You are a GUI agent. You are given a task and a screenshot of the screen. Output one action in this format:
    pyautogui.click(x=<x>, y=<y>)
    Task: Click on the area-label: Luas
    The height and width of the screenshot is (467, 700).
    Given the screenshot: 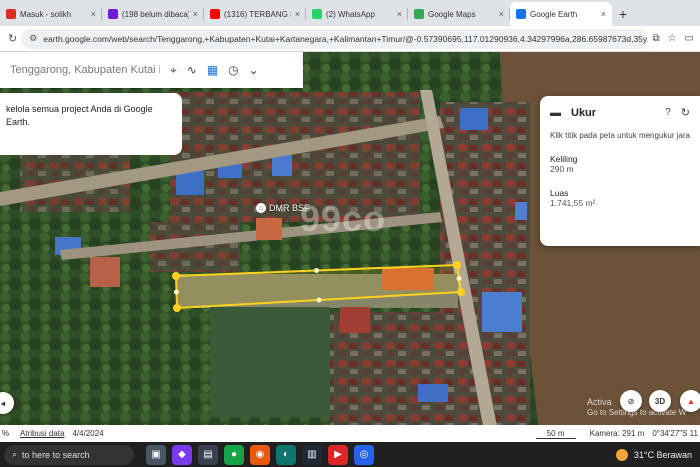 What is the action you would take?
    pyautogui.click(x=559, y=193)
    